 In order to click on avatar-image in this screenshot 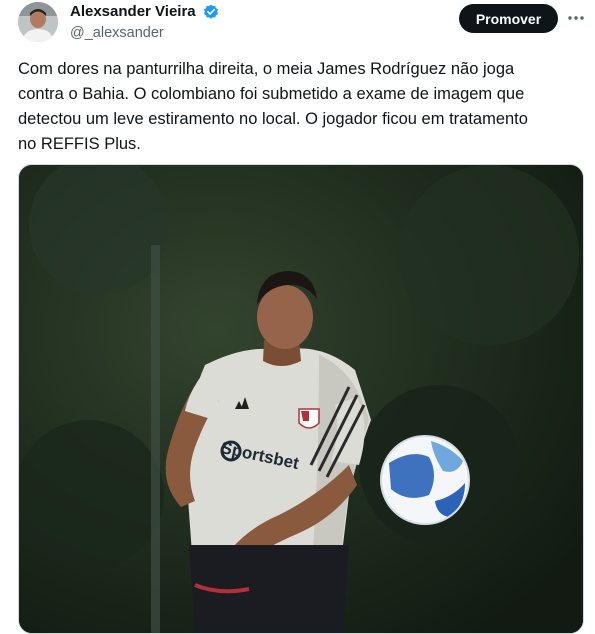, I will do `click(38, 22)`.